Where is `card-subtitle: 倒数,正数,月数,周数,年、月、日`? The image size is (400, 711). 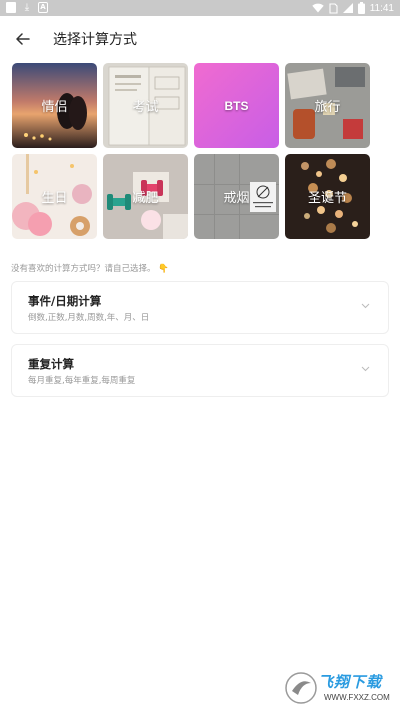 card-subtitle: 倒数,正数,月数,周数,年、月、日 is located at coordinates (89, 318).